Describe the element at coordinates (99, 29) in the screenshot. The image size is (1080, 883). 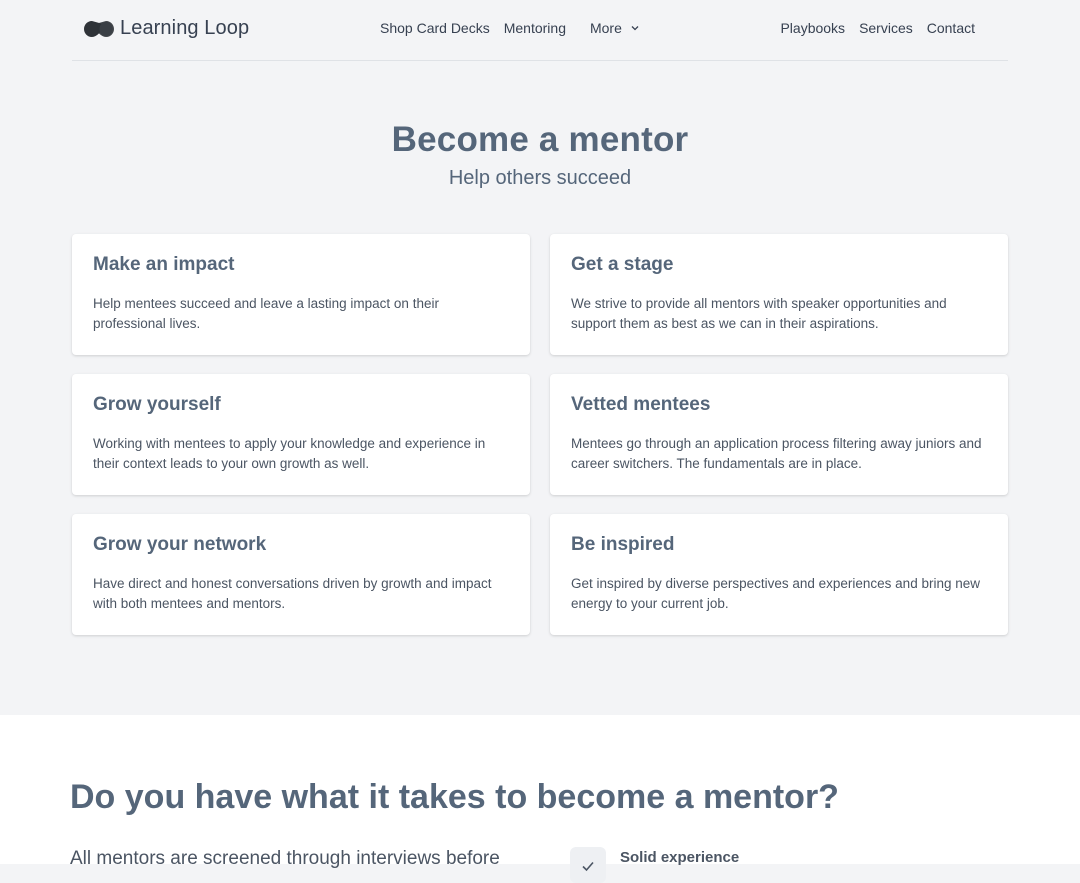
I see `loop-logo-icon` at that location.